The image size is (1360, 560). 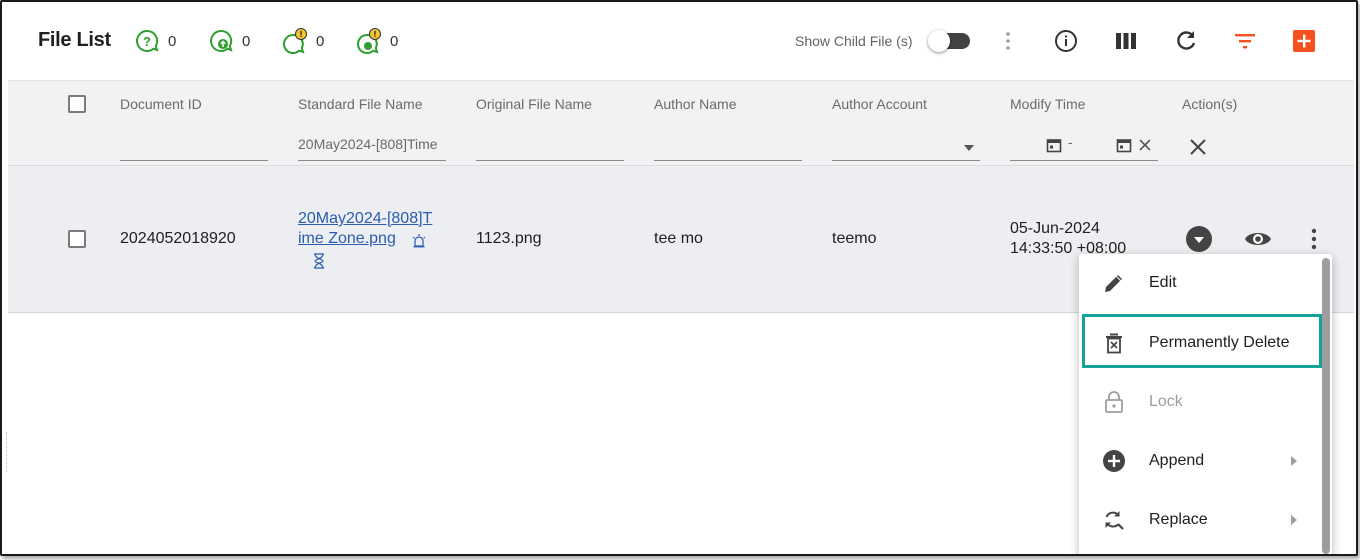 I want to click on col-standard-file-name: Standard File Name, so click(x=360, y=104).